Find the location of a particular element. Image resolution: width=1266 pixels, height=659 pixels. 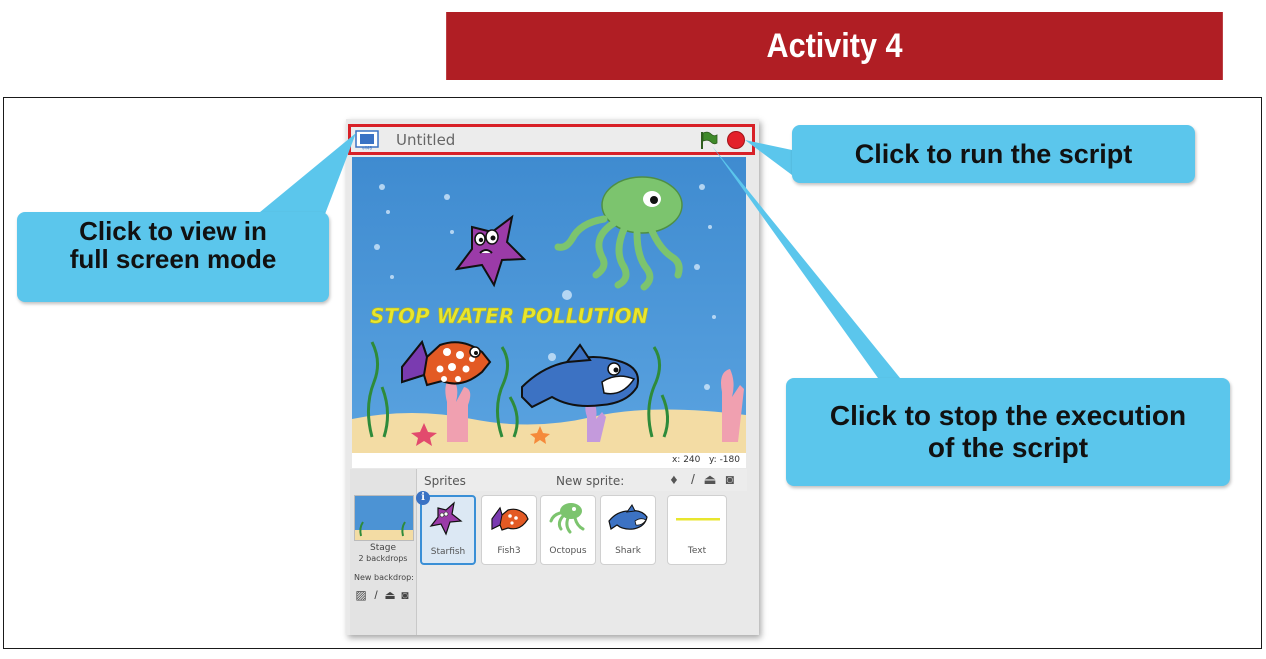

stage-name: Stage is located at coordinates (382, 548).